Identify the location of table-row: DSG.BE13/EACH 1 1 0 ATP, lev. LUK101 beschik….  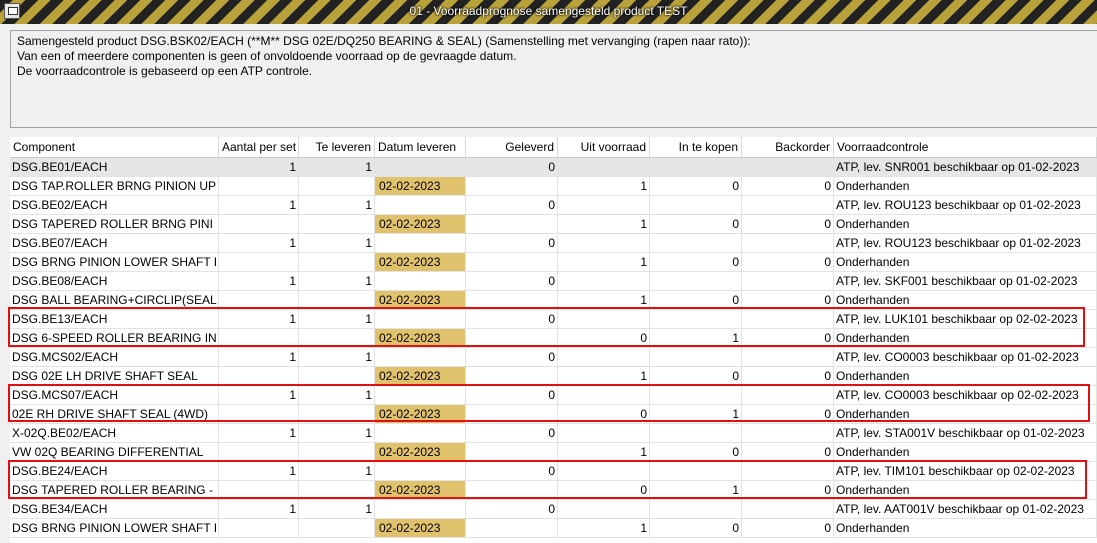
(553, 319).